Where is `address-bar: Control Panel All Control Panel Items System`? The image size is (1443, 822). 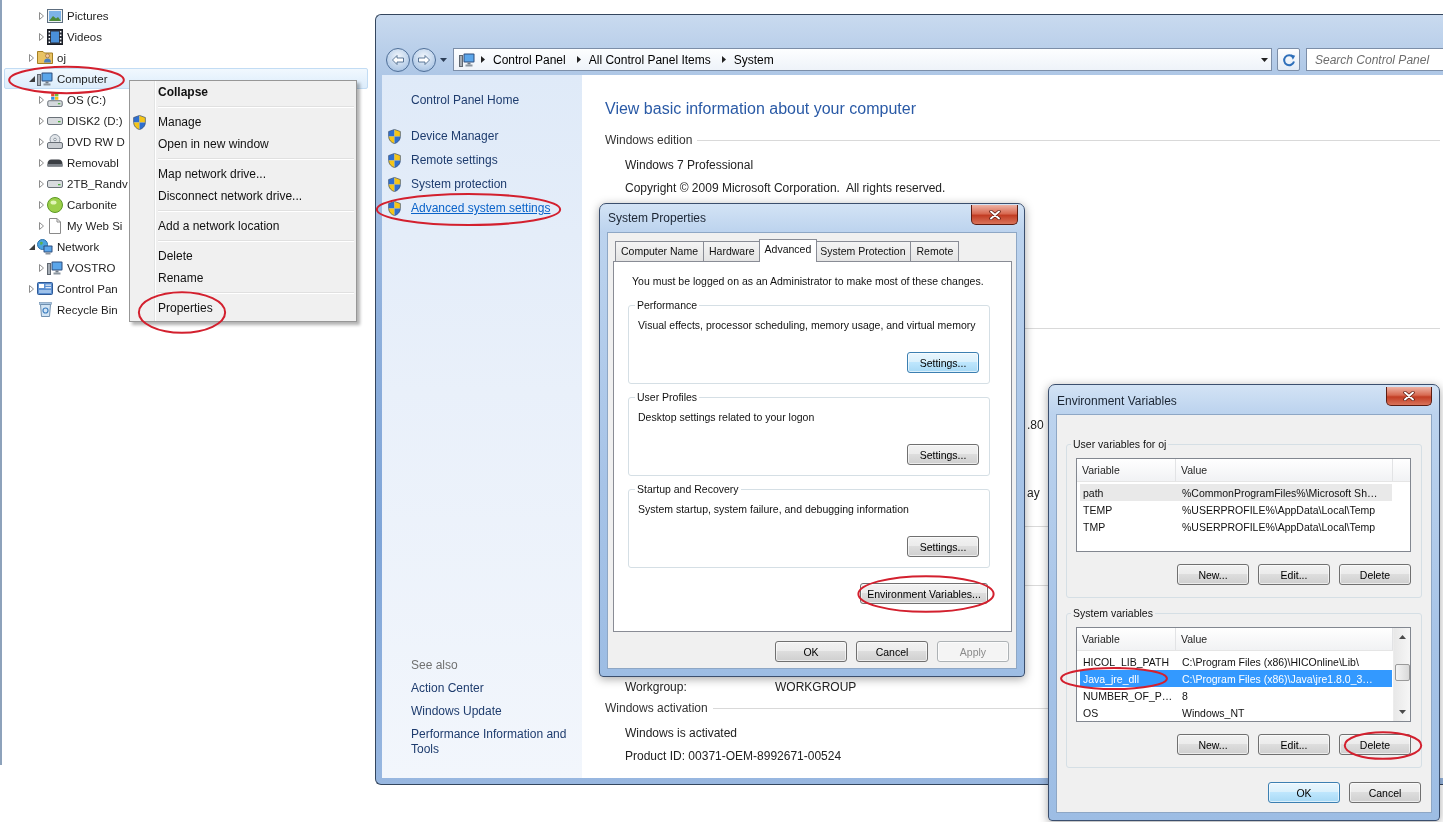 address-bar: Control Panel All Control Panel Items System is located at coordinates (862, 59).